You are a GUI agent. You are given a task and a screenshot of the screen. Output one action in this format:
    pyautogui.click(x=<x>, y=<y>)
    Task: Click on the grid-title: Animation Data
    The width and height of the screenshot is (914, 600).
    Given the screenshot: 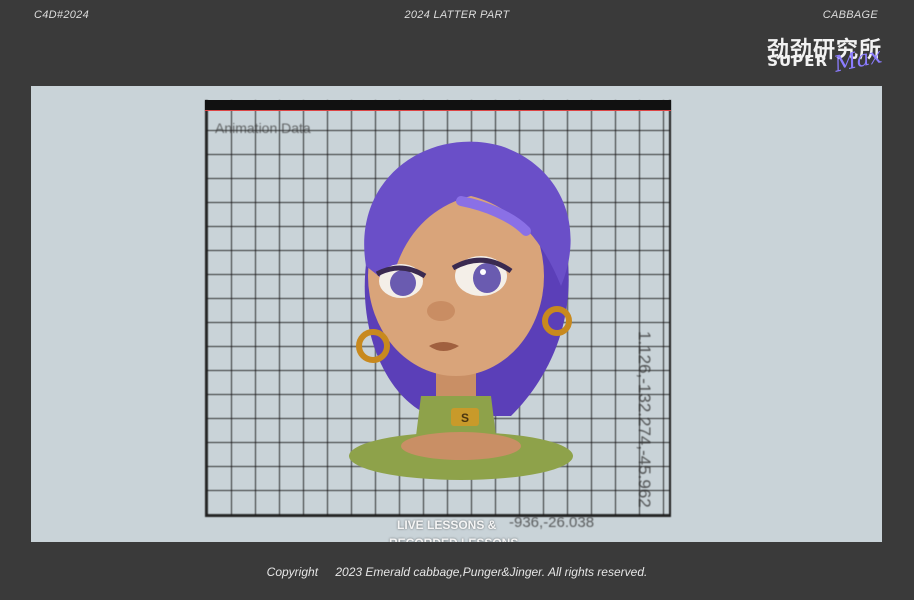 What is the action you would take?
    pyautogui.click(x=263, y=128)
    